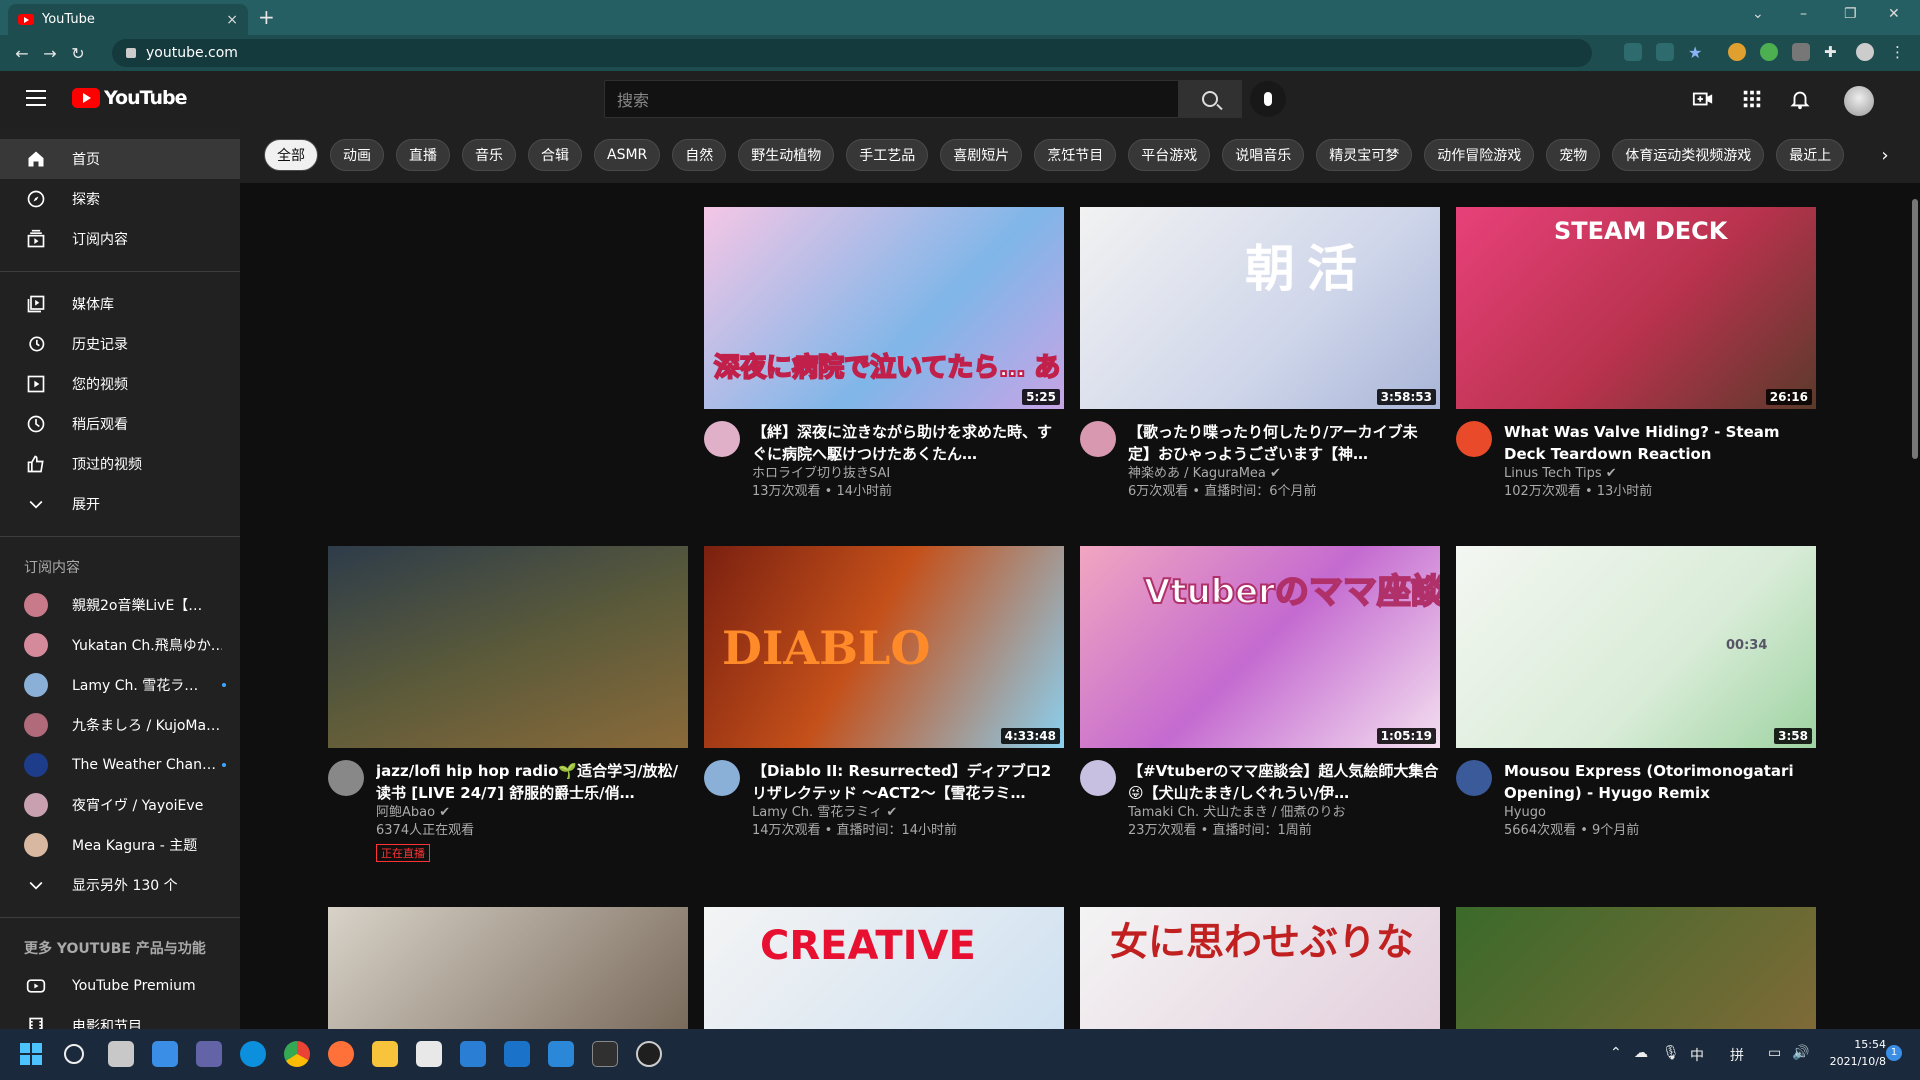  What do you see at coordinates (341, 1054) in the screenshot?
I see `firefox-browser-icon` at bounding box center [341, 1054].